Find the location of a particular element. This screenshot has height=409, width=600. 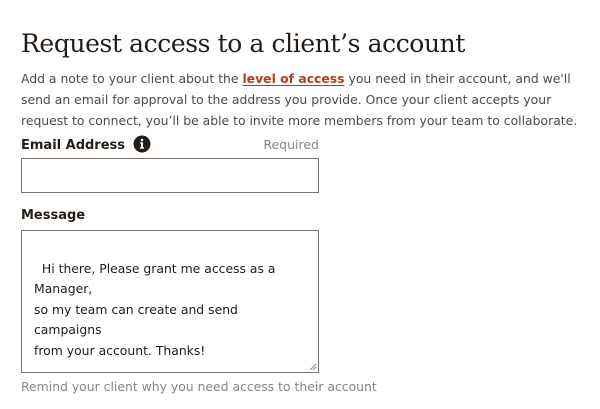

email-label: Email Address is located at coordinates (73, 145).